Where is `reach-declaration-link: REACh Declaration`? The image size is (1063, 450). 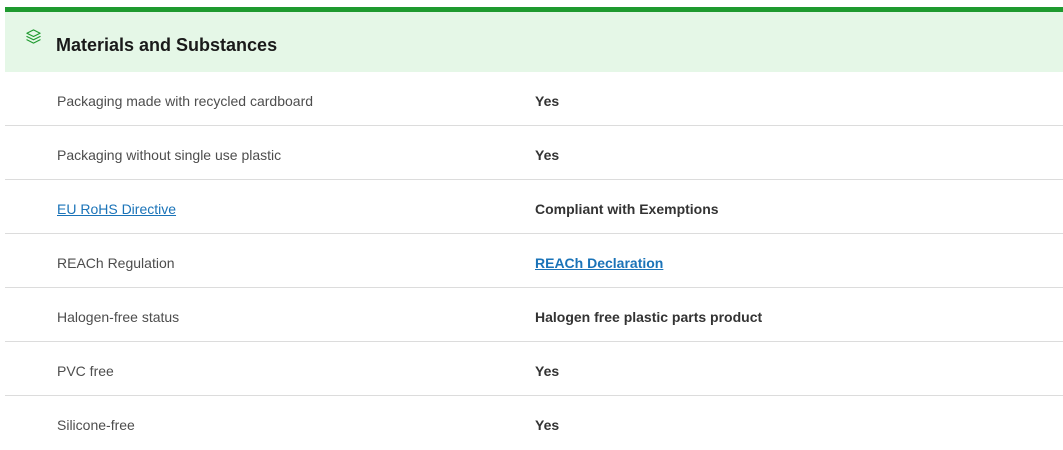
reach-declaration-link: REACh Declaration is located at coordinates (599, 263).